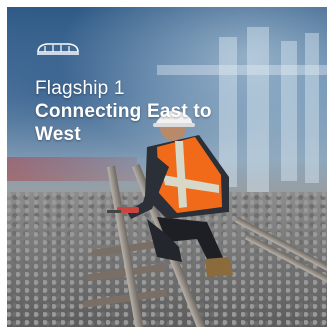 The width and height of the screenshot is (334, 334). I want to click on headline-line-3: West, so click(58, 134).